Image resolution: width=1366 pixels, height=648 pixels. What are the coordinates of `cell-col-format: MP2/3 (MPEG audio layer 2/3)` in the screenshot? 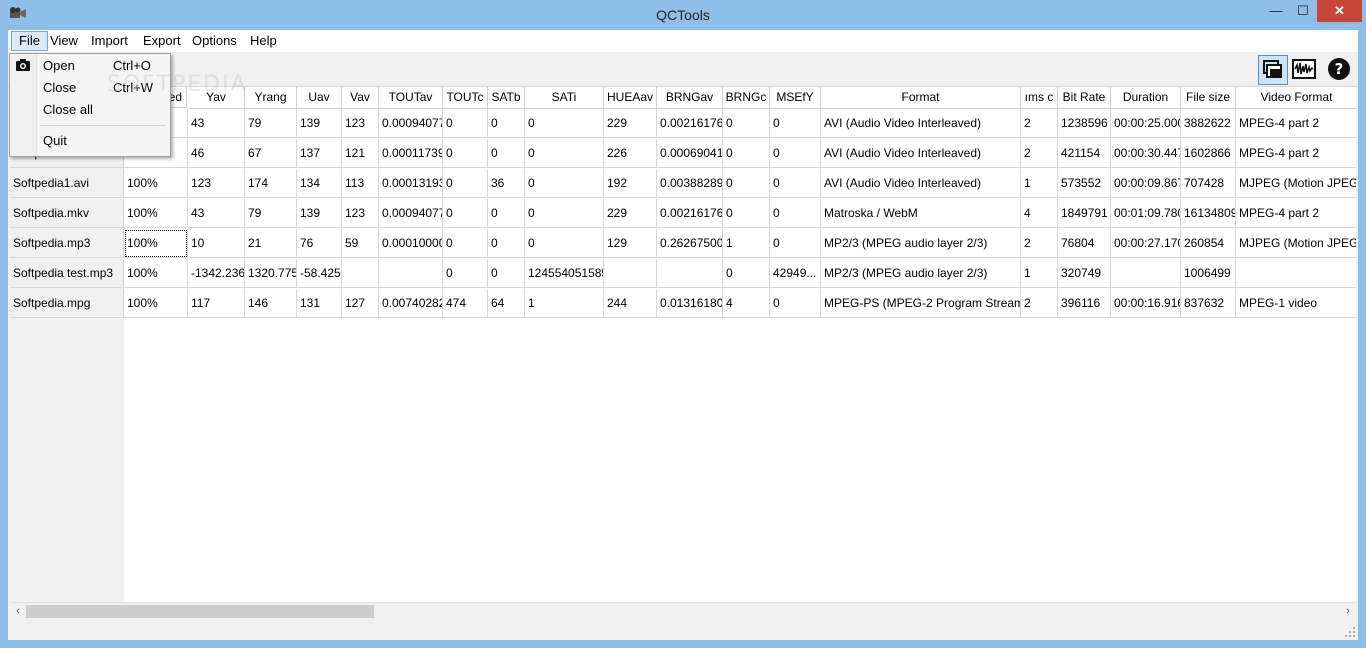 It's located at (921, 273).